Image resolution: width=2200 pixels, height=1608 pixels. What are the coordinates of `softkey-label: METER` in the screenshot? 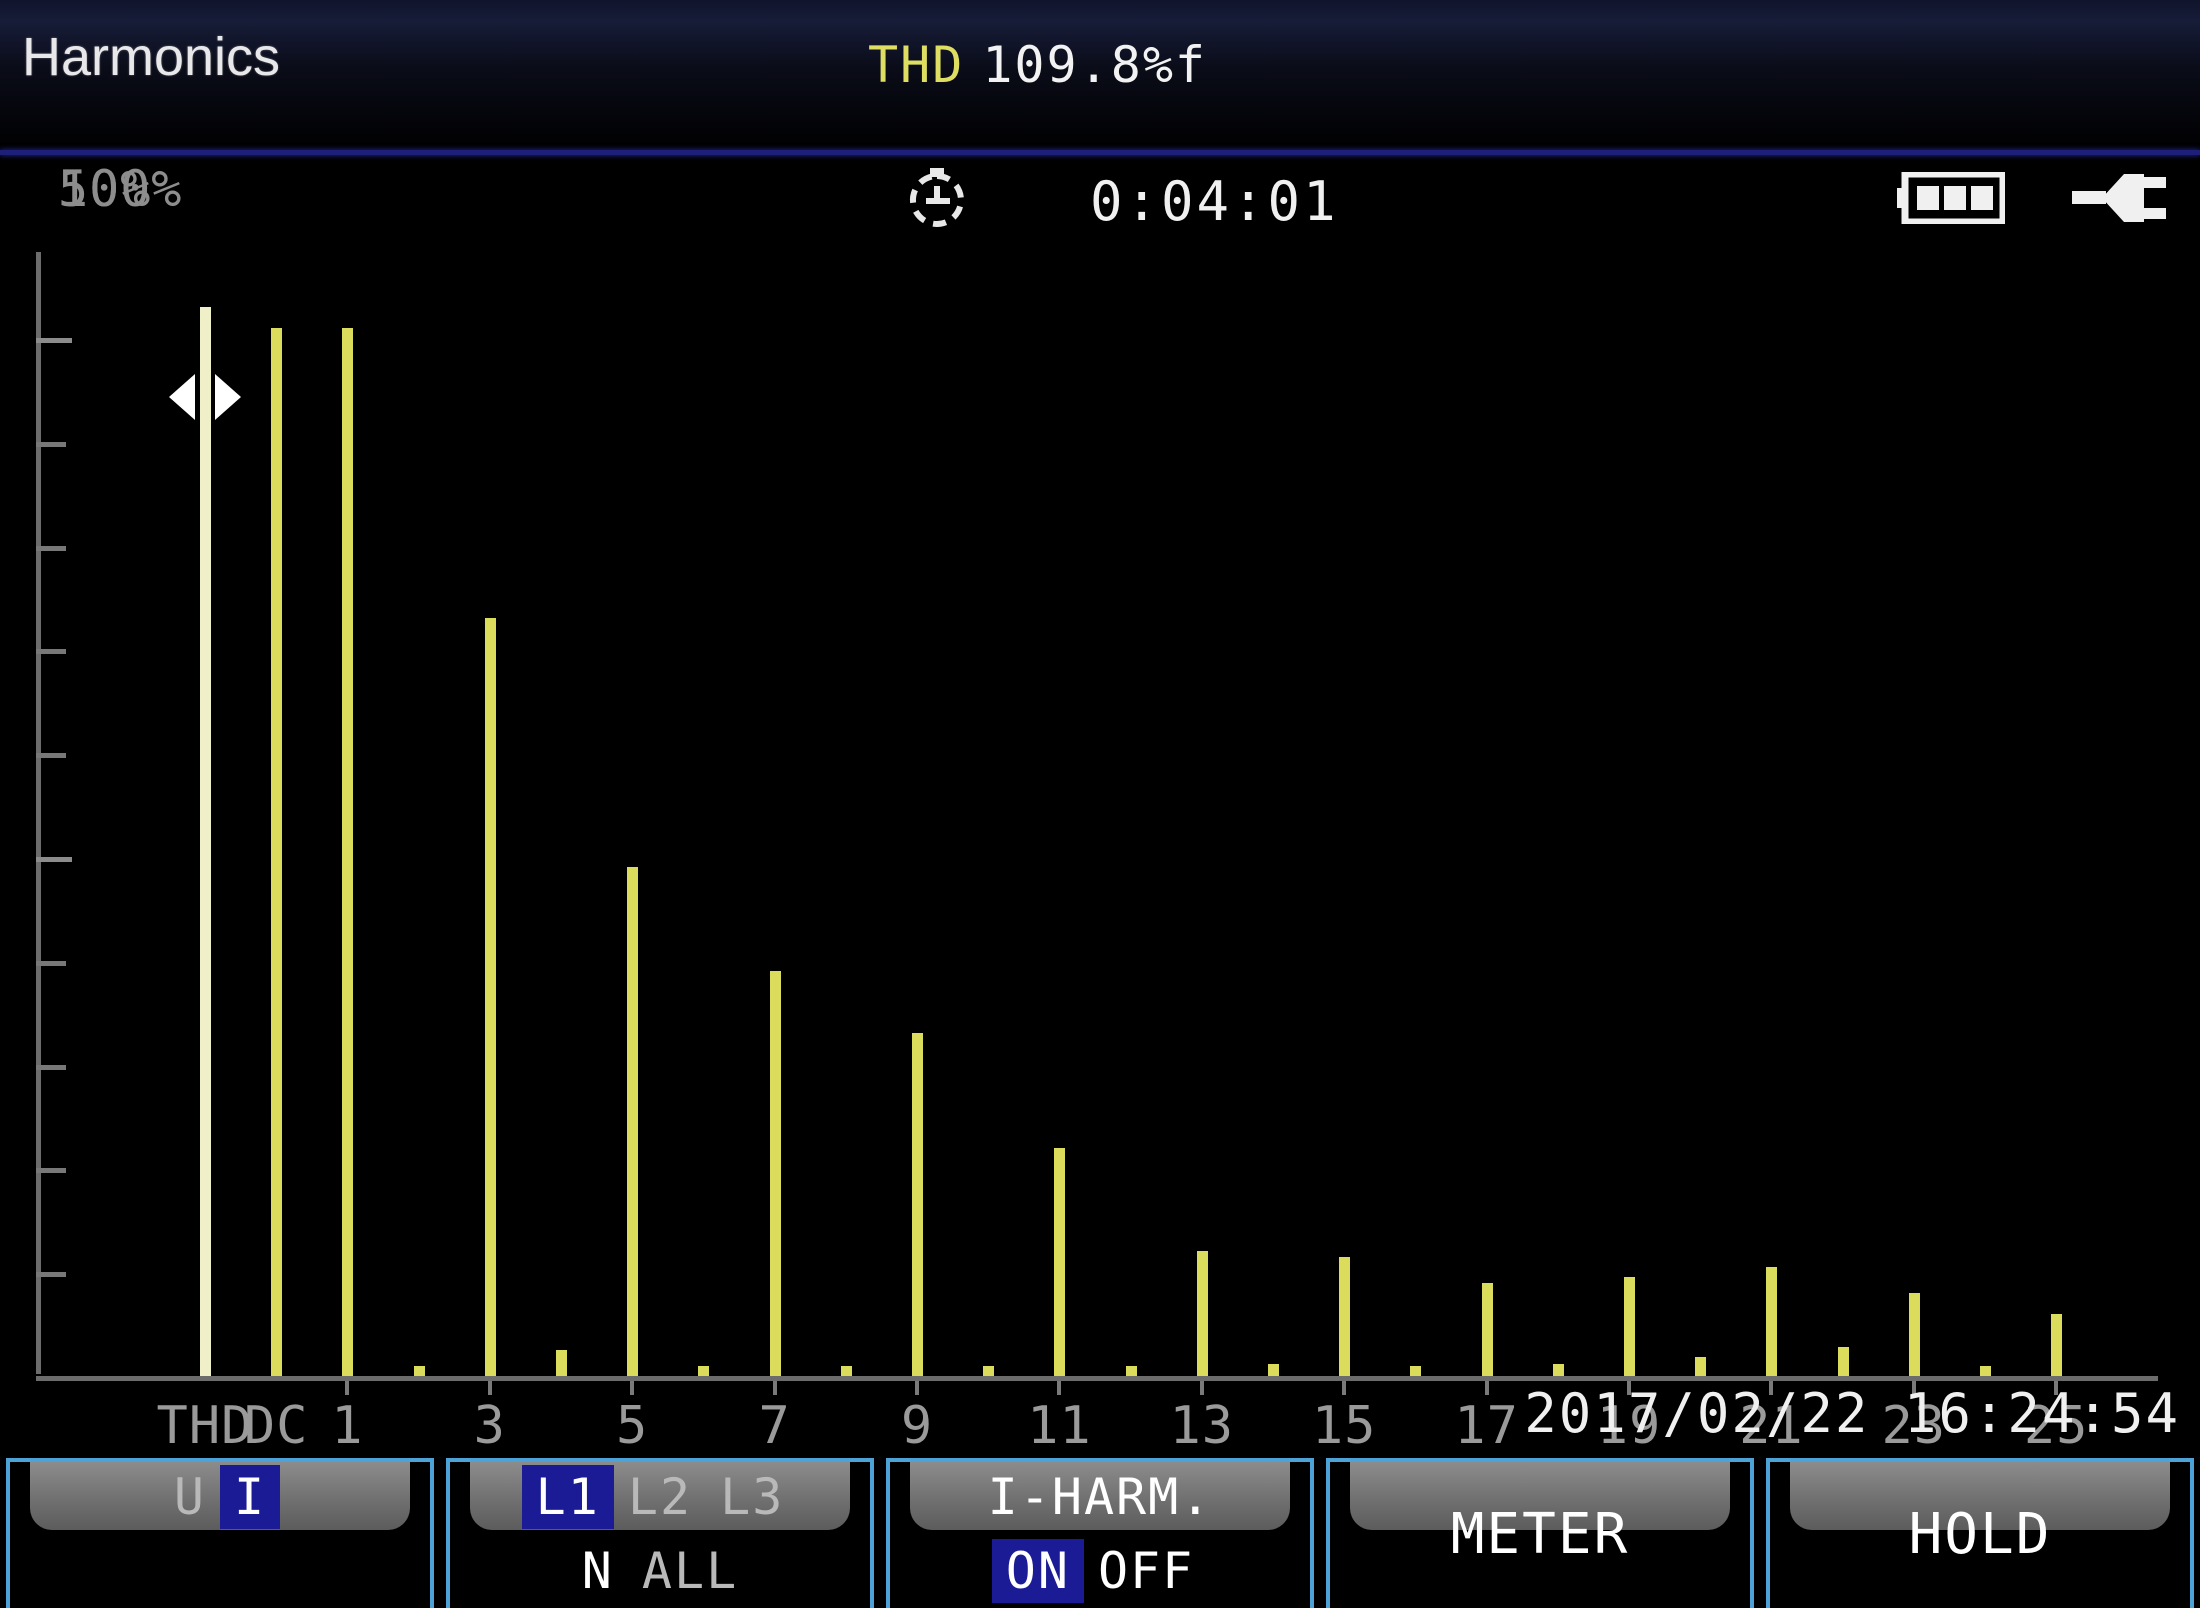 It's located at (1540, 1534).